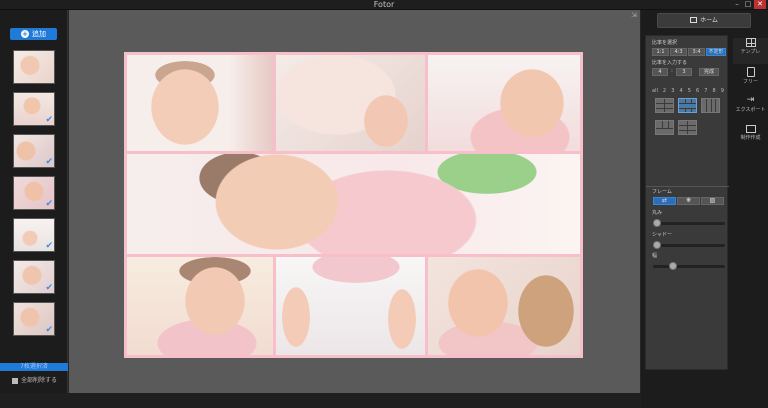 Image resolution: width=768 pixels, height=408 pixels. Describe the element at coordinates (705, 91) in the screenshot. I see `photo-count-option: 7` at that location.